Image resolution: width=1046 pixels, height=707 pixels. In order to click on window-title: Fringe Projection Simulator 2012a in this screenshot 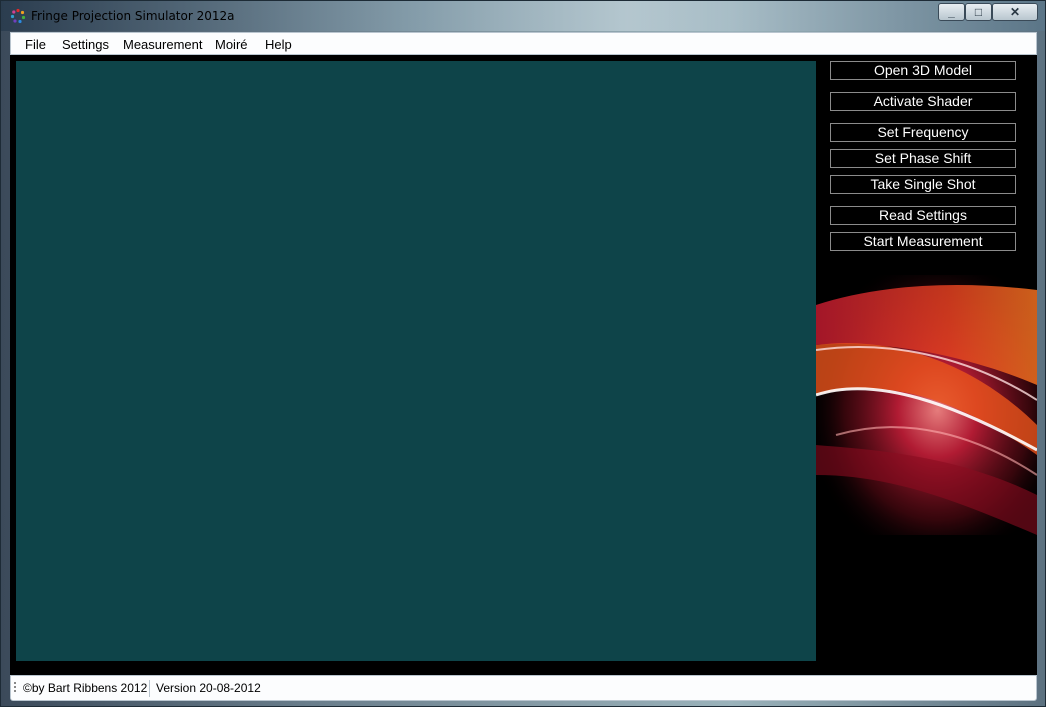, I will do `click(133, 16)`.